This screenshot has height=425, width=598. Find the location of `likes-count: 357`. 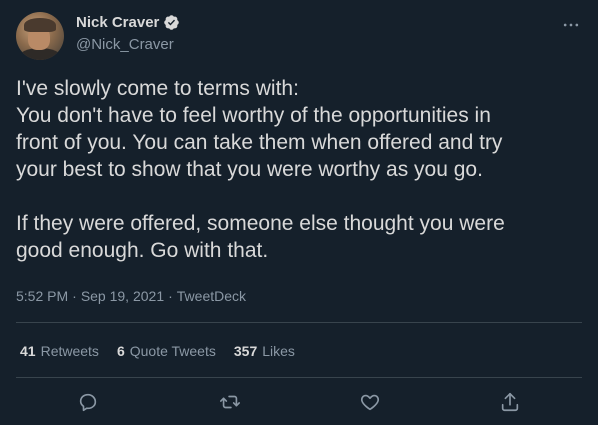

likes-count: 357 is located at coordinates (245, 351).